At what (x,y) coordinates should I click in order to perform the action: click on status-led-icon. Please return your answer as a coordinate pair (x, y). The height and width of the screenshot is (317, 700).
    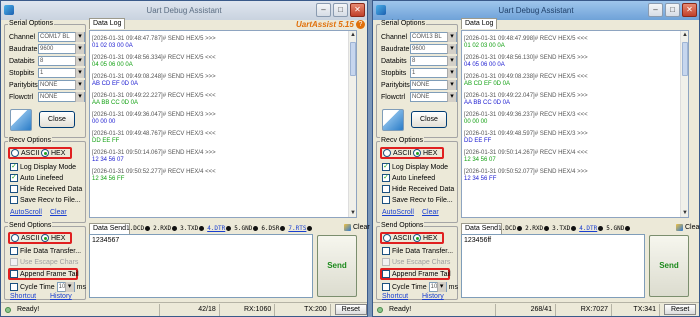
    Looking at the image, I should click on (380, 309).